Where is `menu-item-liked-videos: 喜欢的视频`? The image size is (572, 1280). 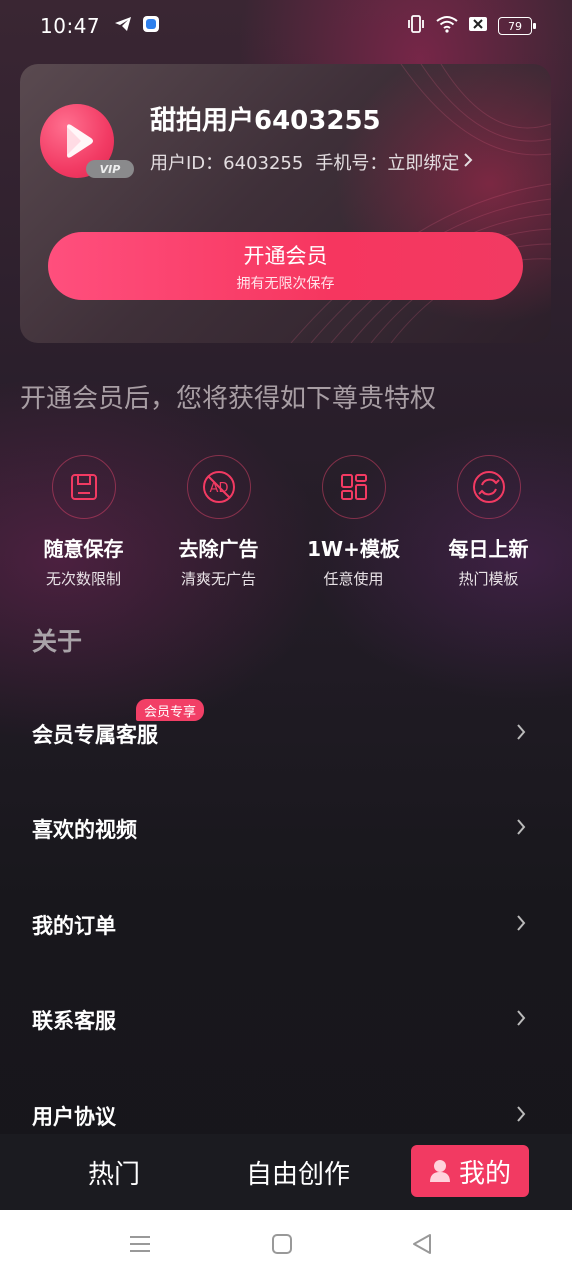 menu-item-liked-videos: 喜欢的视频 is located at coordinates (286, 830).